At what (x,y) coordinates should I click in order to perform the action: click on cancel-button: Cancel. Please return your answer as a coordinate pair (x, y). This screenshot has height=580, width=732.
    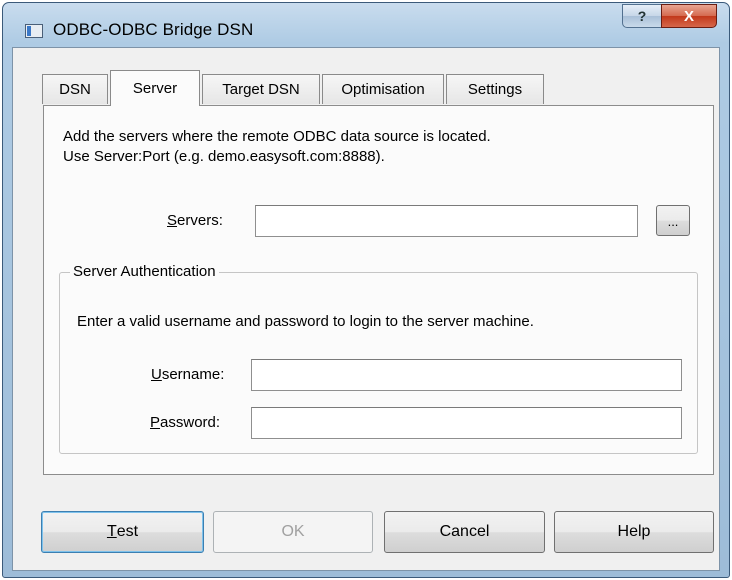
    Looking at the image, I should click on (464, 532).